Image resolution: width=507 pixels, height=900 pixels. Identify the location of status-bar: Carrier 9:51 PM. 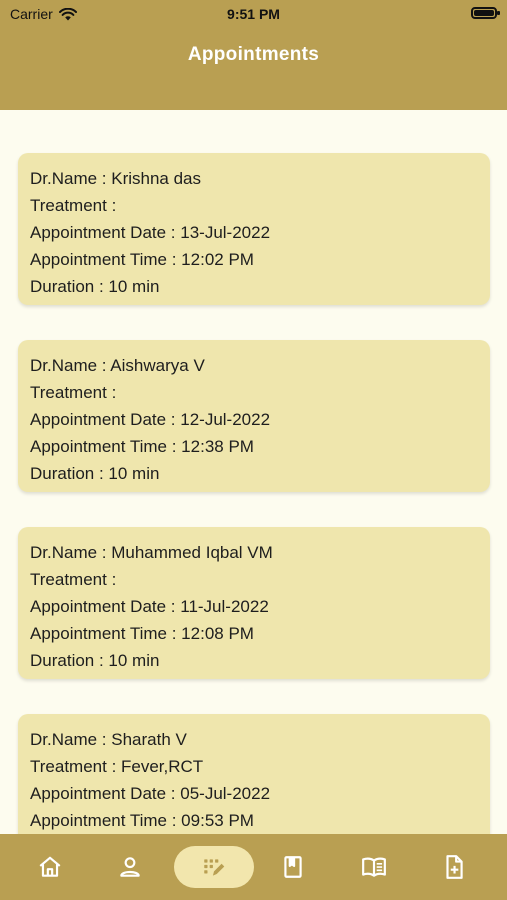
(253, 14).